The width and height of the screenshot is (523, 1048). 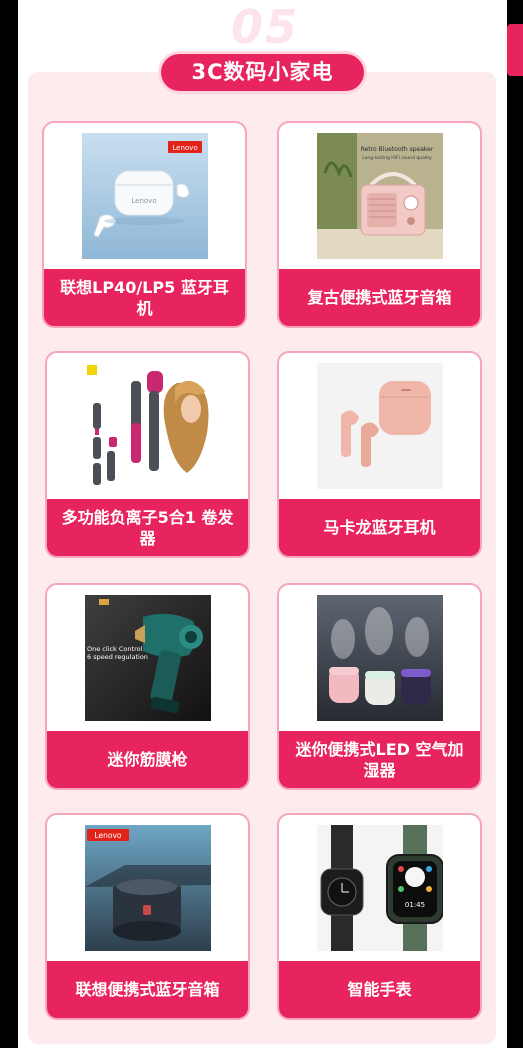 I want to click on product-image-smart-watch: 01:45, so click(x=380, y=888).